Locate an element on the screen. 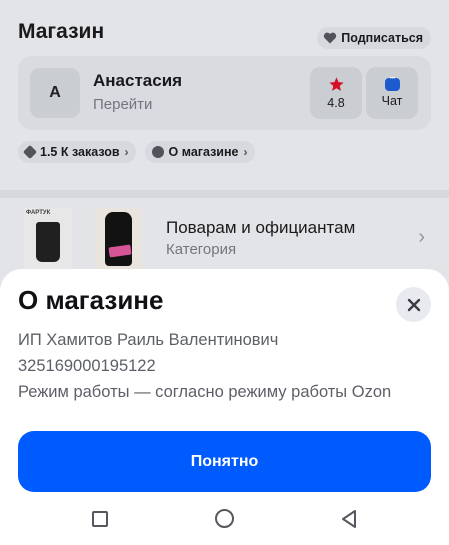 The image size is (449, 545). seller-registration-number: 325169000195122 is located at coordinates (87, 366).